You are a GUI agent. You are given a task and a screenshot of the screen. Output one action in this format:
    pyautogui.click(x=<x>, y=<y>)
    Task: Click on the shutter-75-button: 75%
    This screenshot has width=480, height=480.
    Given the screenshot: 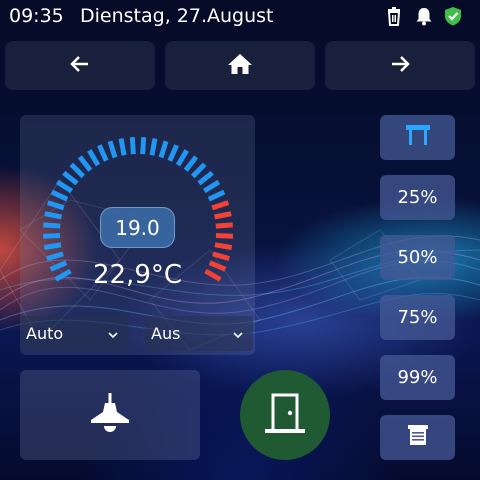 What is the action you would take?
    pyautogui.click(x=417, y=317)
    